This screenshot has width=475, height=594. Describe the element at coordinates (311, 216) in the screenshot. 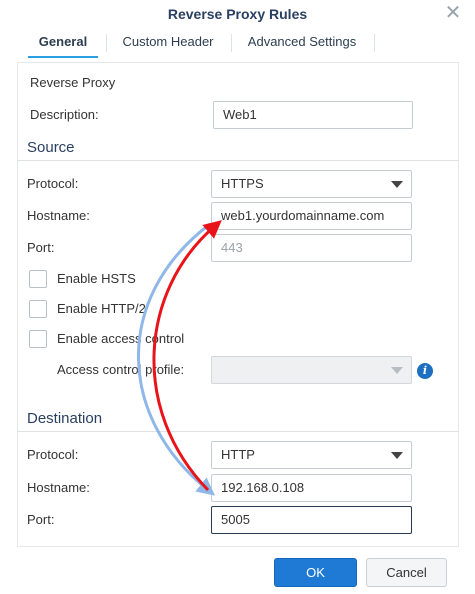

I see `source-hostname-field: web1.yourdomainname.com` at that location.